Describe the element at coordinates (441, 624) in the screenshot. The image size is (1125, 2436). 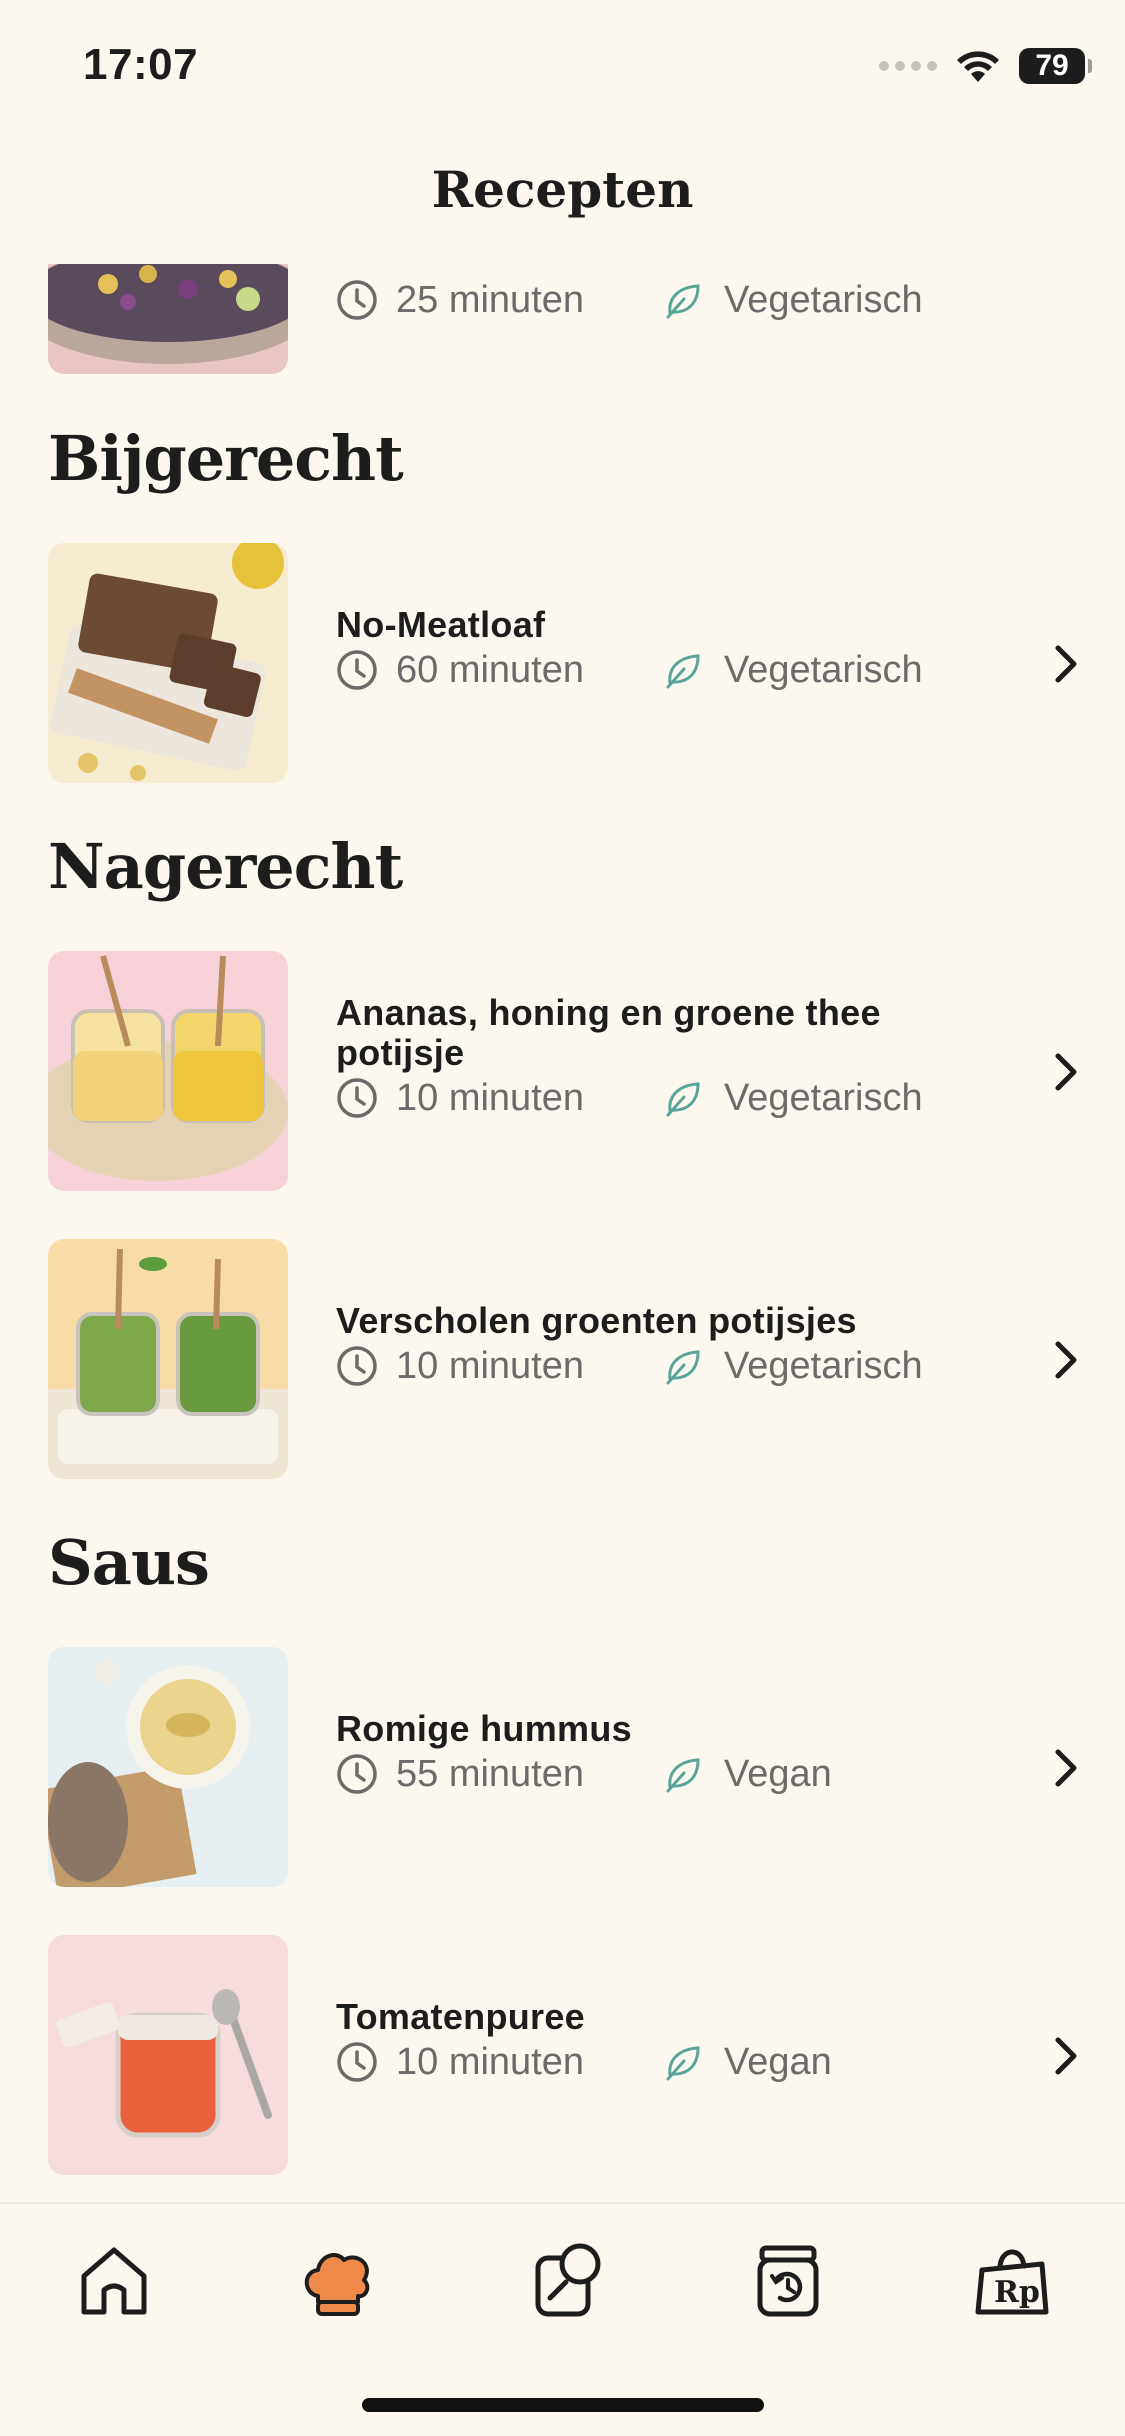
I see `recipe-title: No-Meatloaf` at that location.